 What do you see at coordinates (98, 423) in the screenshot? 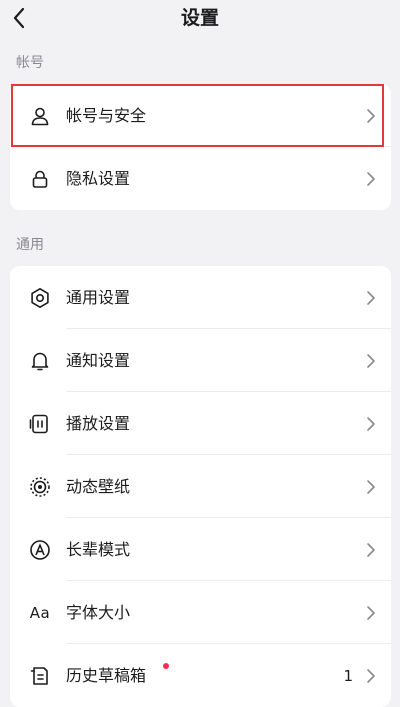
I see `settings-item-label: 播放设置` at bounding box center [98, 423].